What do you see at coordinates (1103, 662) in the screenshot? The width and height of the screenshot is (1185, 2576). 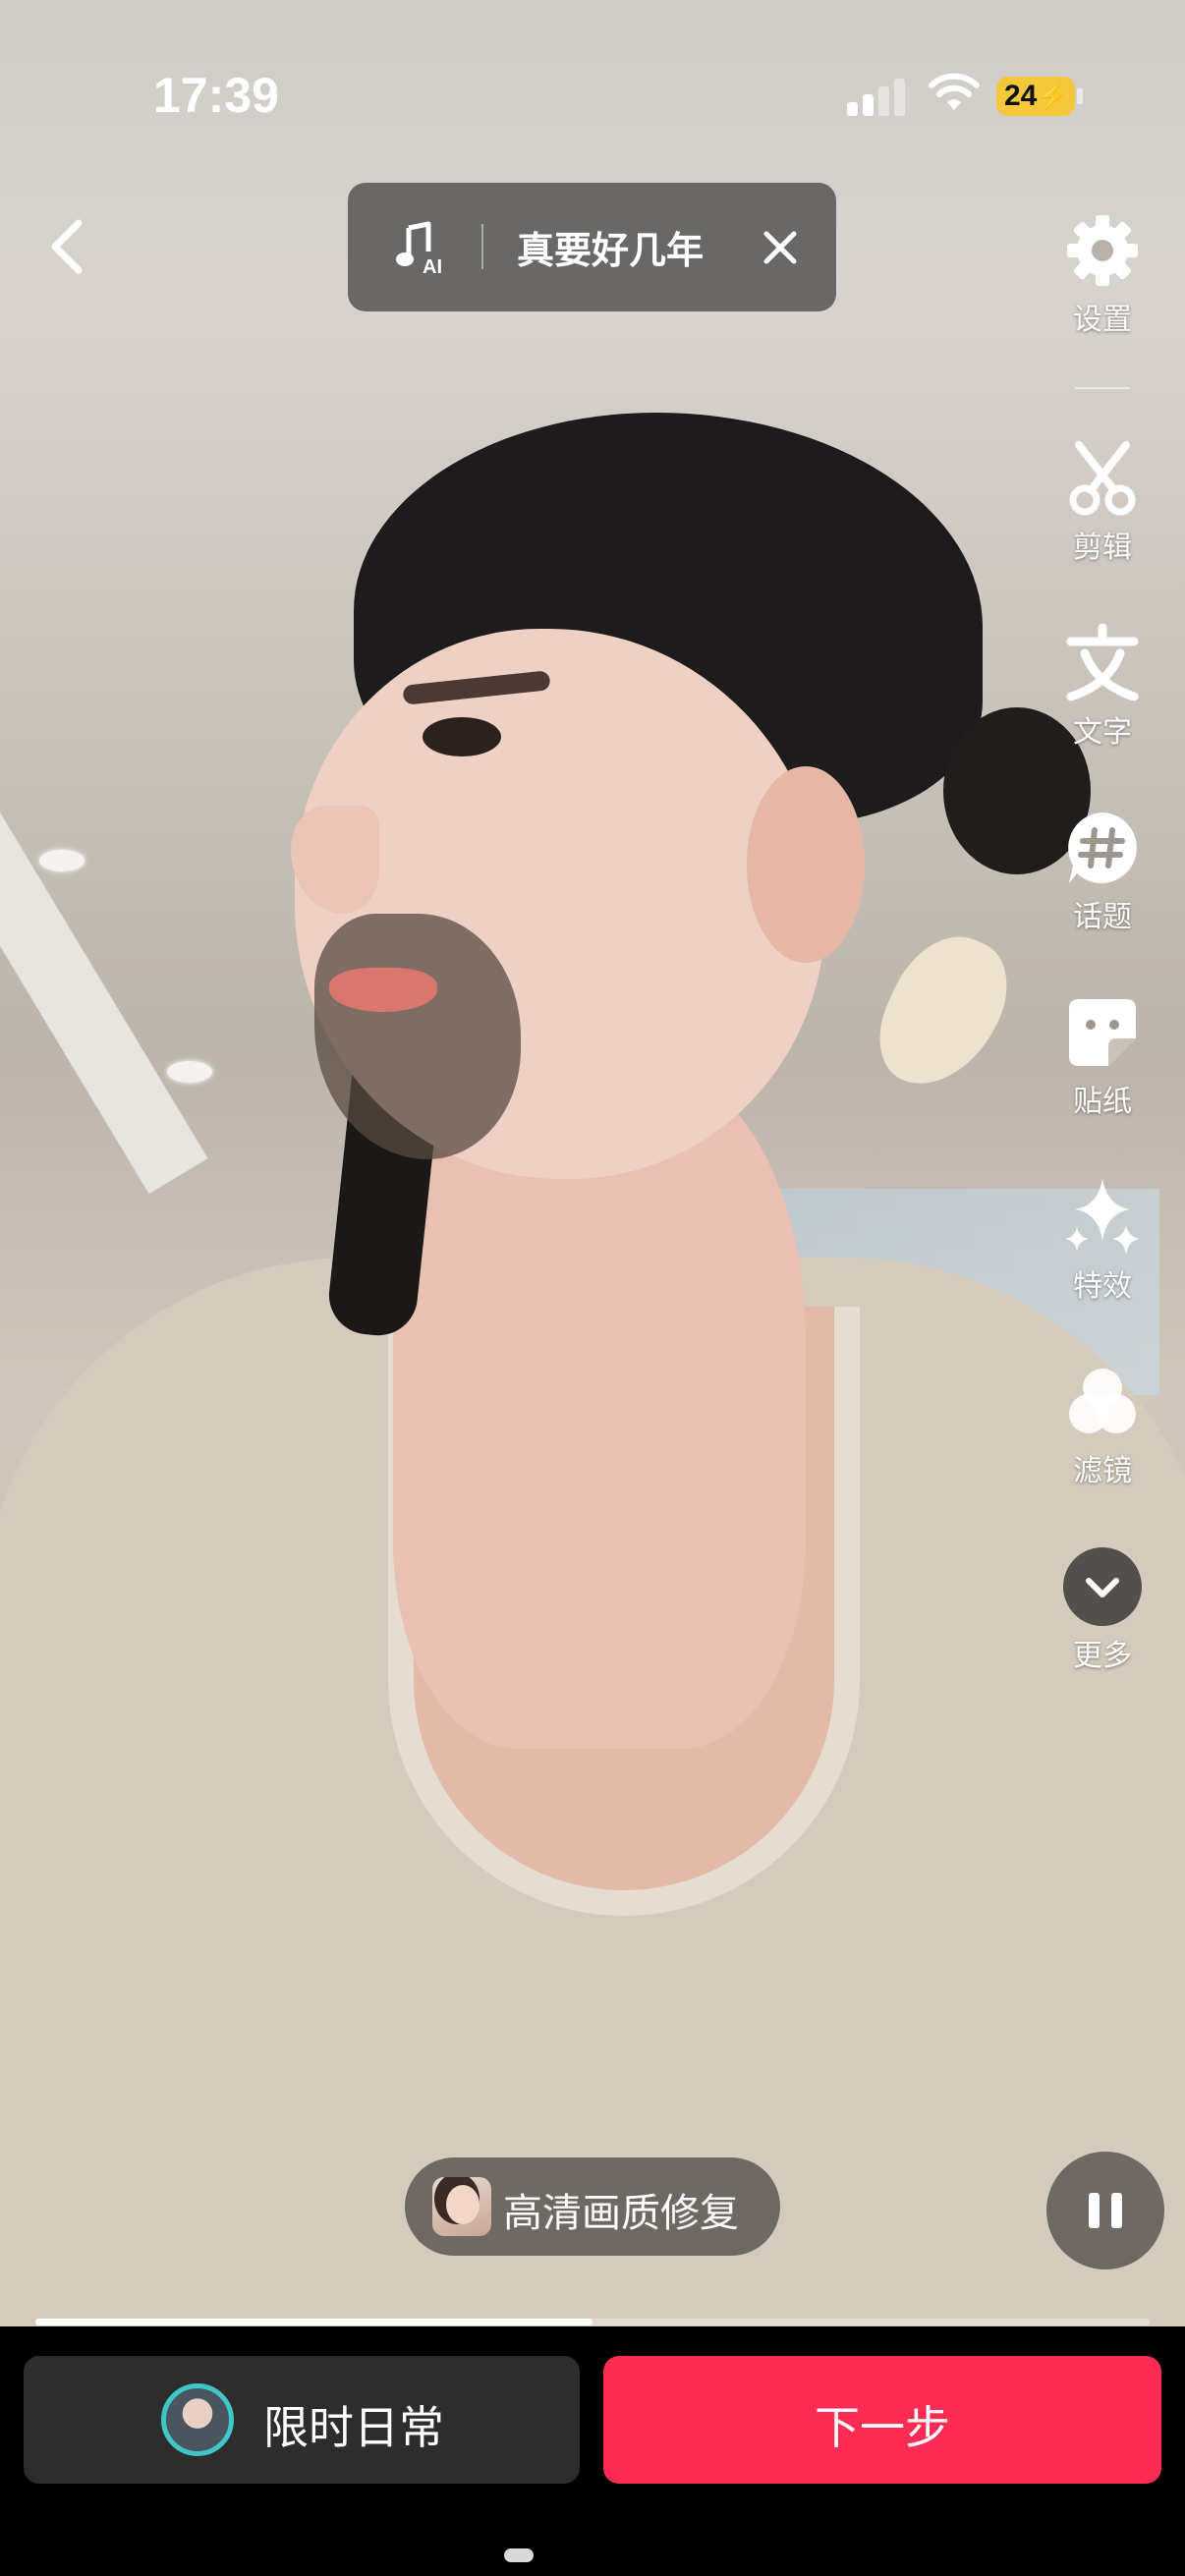 I see `text-icon` at bounding box center [1103, 662].